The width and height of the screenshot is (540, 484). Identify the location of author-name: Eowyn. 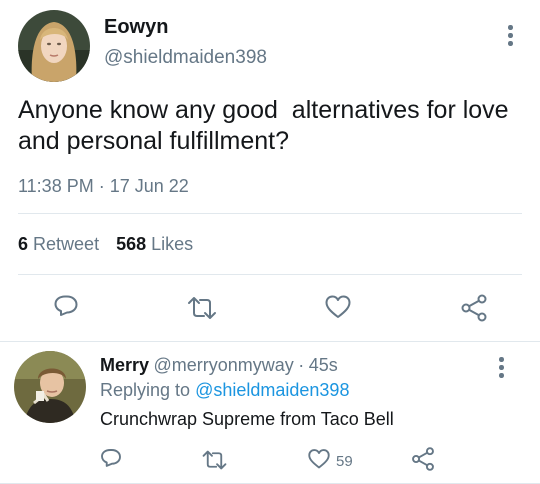
(136, 27).